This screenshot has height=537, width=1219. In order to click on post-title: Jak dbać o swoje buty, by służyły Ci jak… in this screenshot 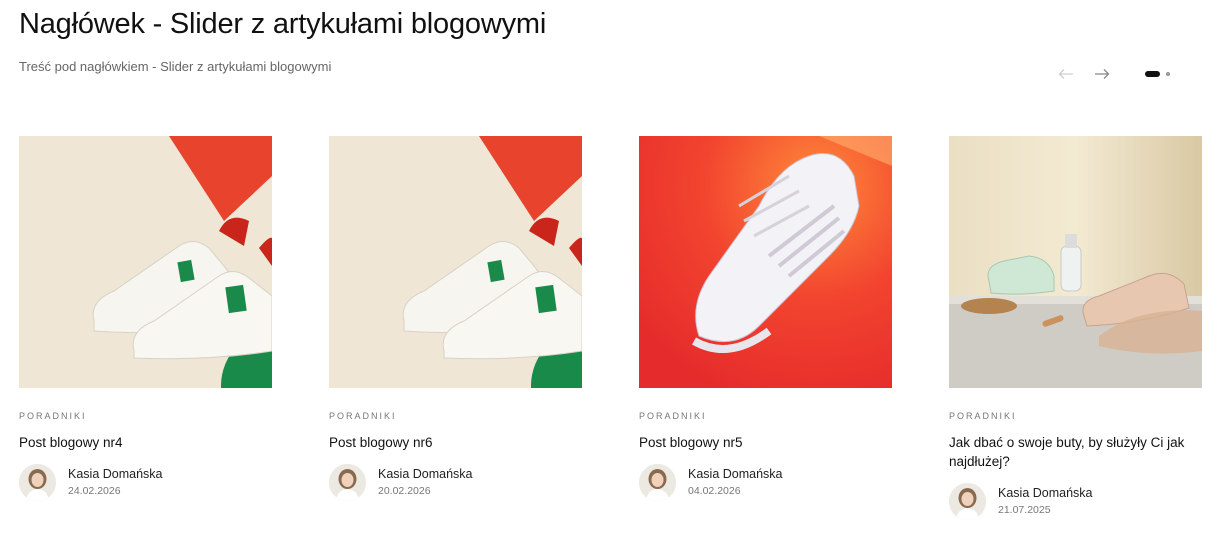, I will do `click(1075, 452)`.